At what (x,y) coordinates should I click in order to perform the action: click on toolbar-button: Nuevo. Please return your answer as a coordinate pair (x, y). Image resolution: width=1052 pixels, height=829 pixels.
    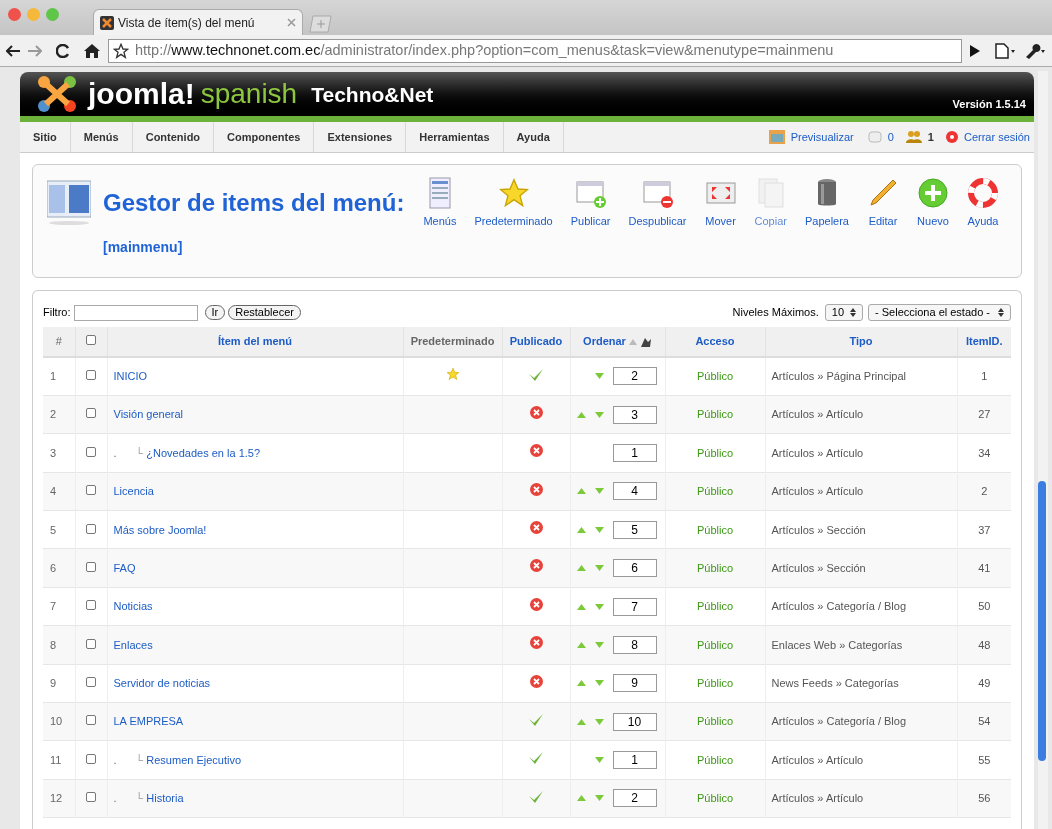
    Looking at the image, I should click on (933, 203).